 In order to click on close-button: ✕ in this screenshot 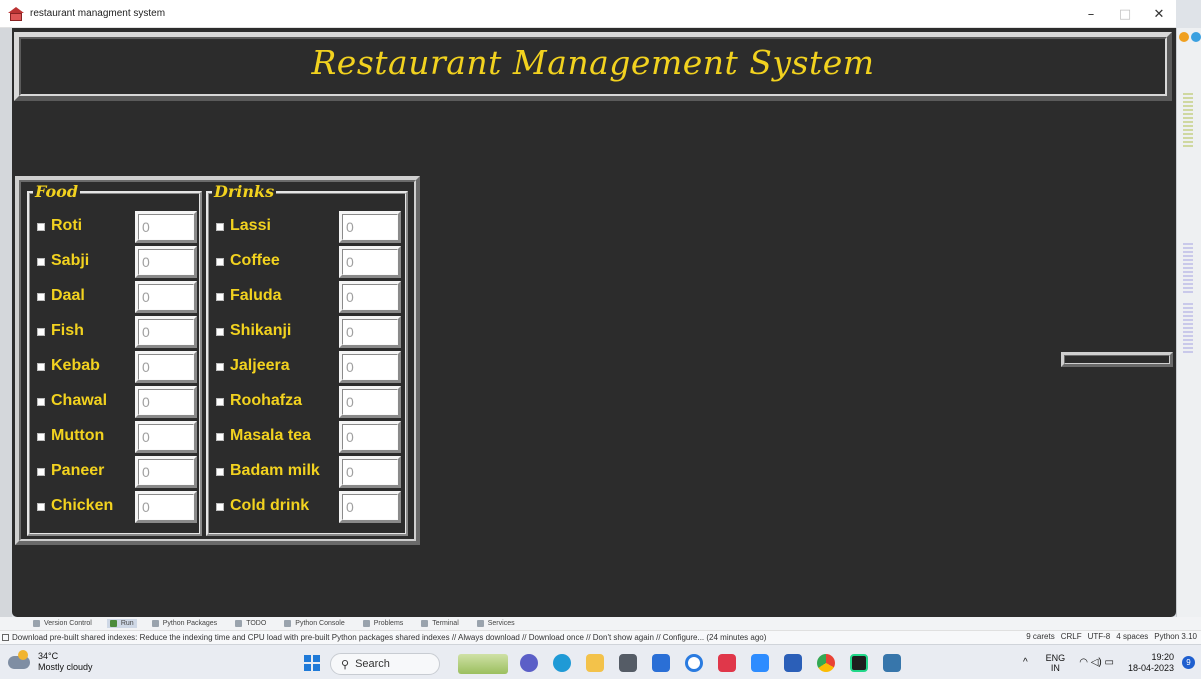, I will do `click(1159, 14)`.